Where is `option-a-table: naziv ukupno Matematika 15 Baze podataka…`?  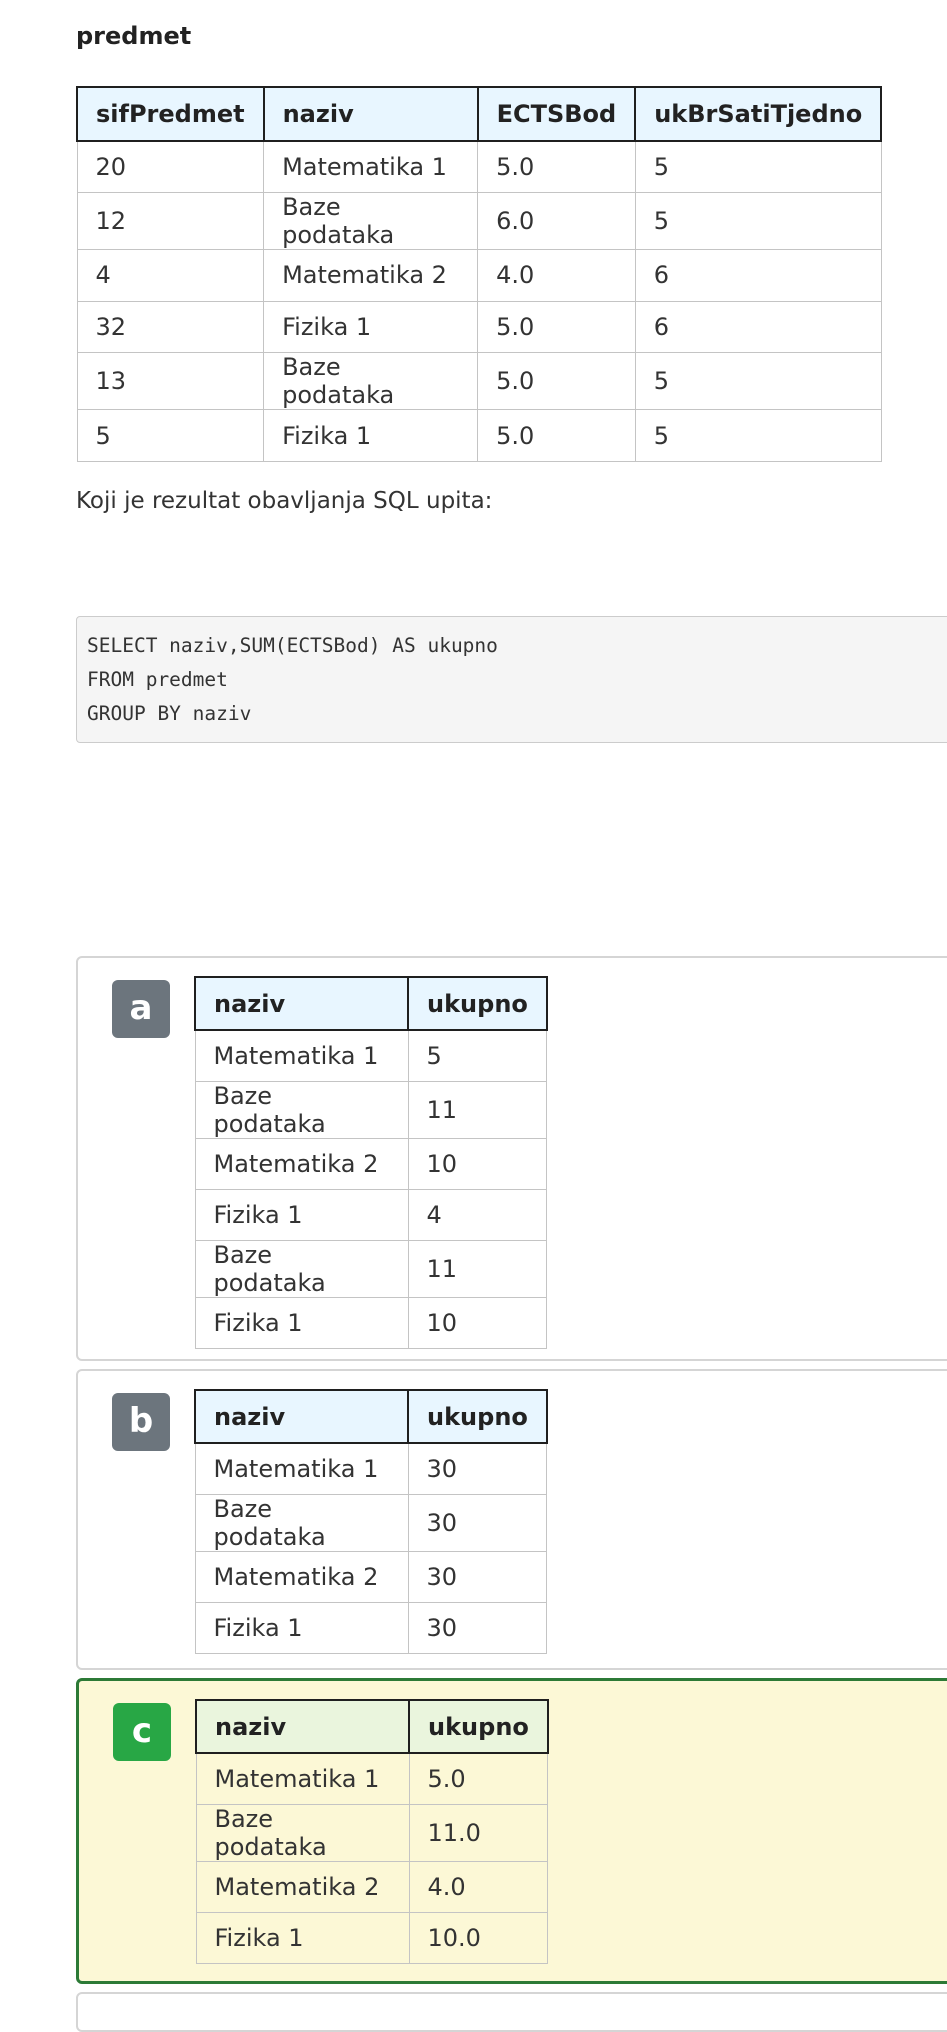
option-a-table: naziv ukupno Matematika 15 Baze podataka… is located at coordinates (371, 1163).